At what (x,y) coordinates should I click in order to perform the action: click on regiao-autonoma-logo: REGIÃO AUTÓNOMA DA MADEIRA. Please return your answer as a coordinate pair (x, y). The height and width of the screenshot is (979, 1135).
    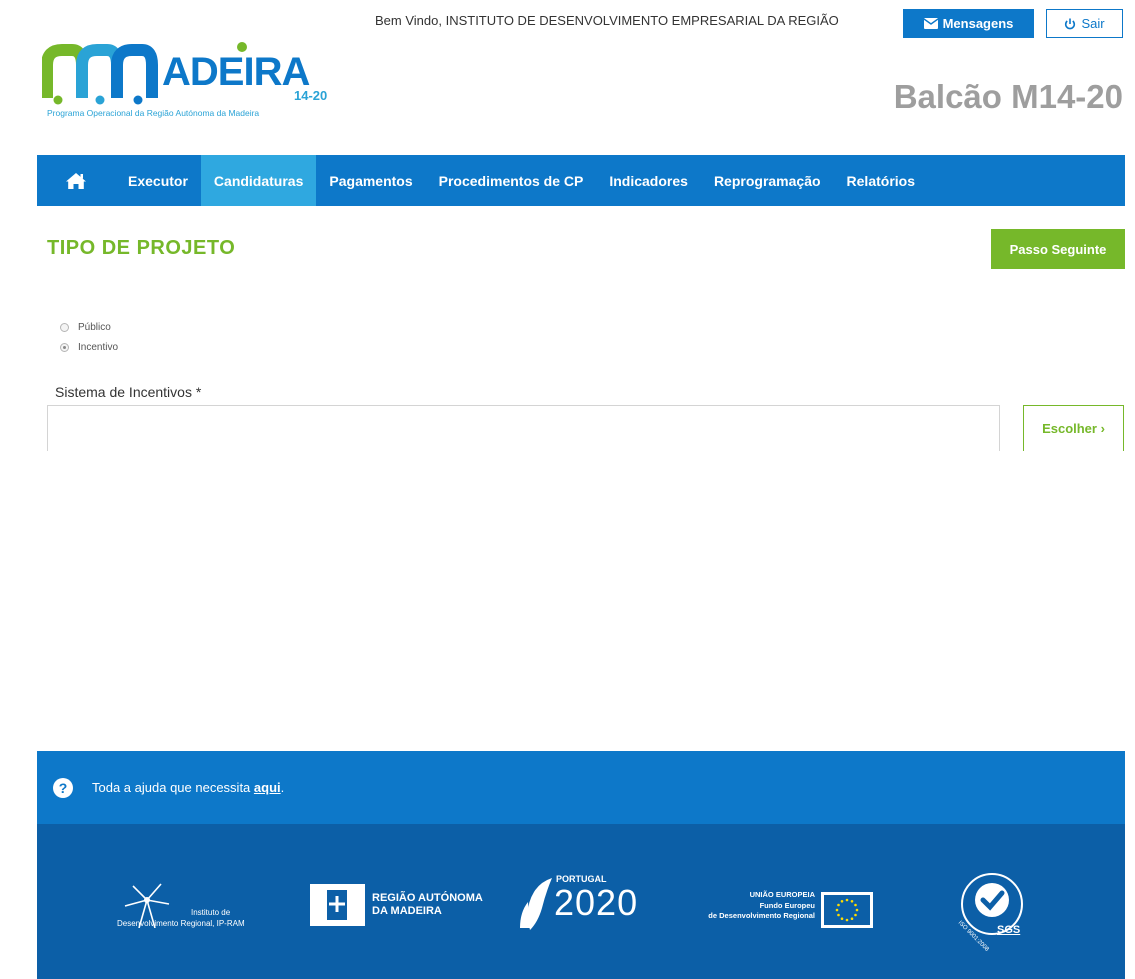
    Looking at the image, I should click on (396, 906).